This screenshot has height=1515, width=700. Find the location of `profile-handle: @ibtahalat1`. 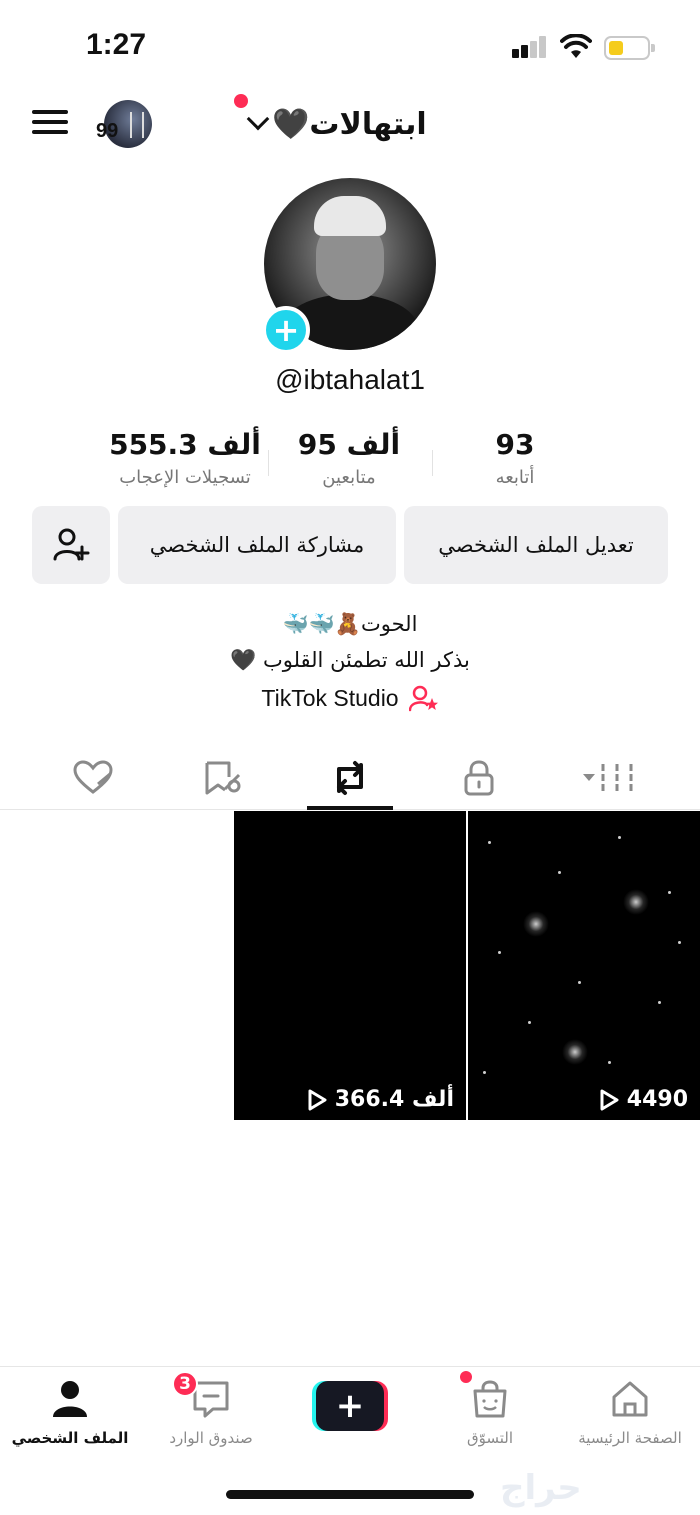

profile-handle: @ibtahalat1 is located at coordinates (350, 379).